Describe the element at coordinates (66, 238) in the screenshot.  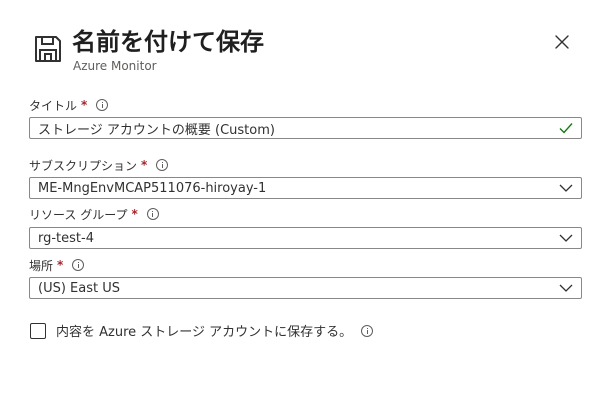
I see `resource-group-value: rg-test-4` at that location.